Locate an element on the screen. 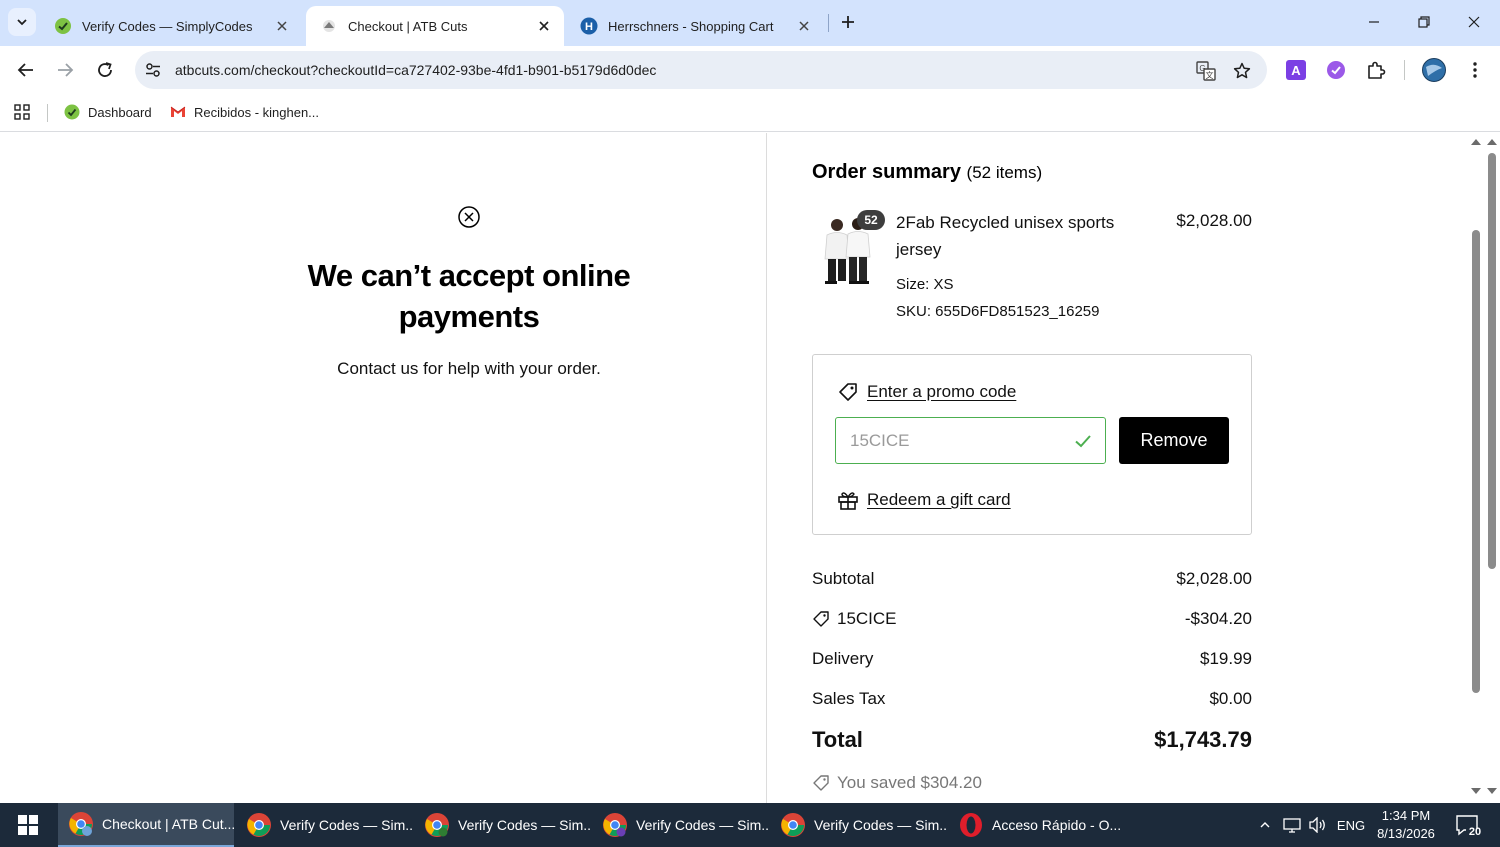 This screenshot has height=847, width=1500. apps-grid-icon is located at coordinates (22, 112).